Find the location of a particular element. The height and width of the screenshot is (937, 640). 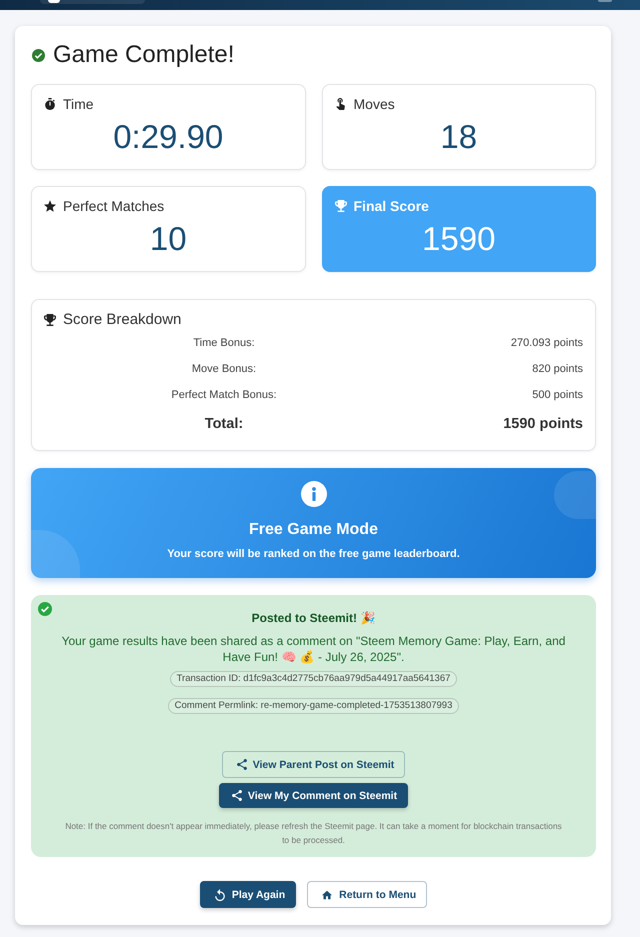

detail-chip: Comment Permlink: re-memory-game-completed-1753513807993 is located at coordinates (314, 706).